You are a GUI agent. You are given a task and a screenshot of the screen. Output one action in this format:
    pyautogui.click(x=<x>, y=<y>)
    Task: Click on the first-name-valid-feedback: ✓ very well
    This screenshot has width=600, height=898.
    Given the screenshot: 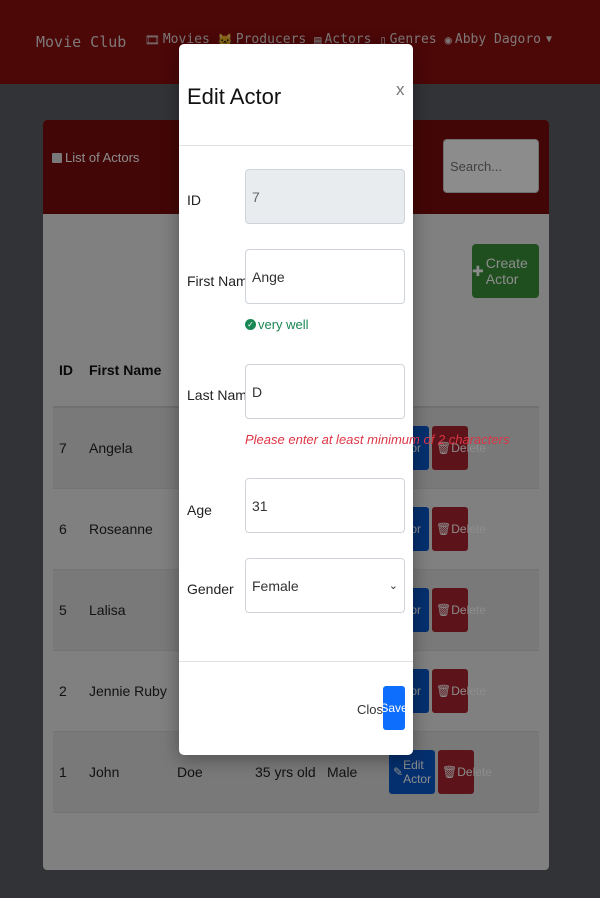 What is the action you would take?
    pyautogui.click(x=277, y=324)
    